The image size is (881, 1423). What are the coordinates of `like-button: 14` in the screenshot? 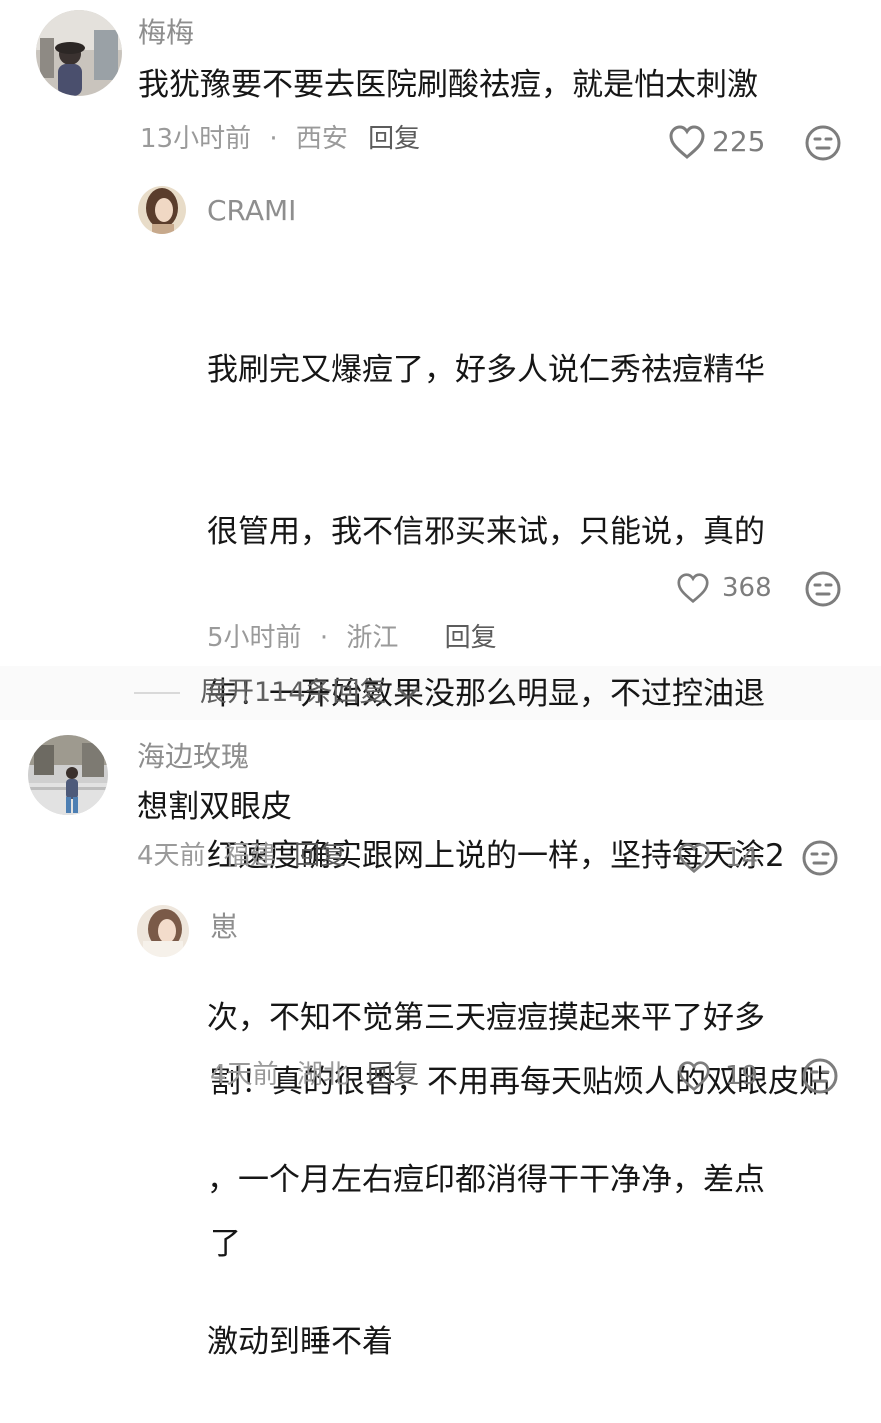 It's located at (717, 858).